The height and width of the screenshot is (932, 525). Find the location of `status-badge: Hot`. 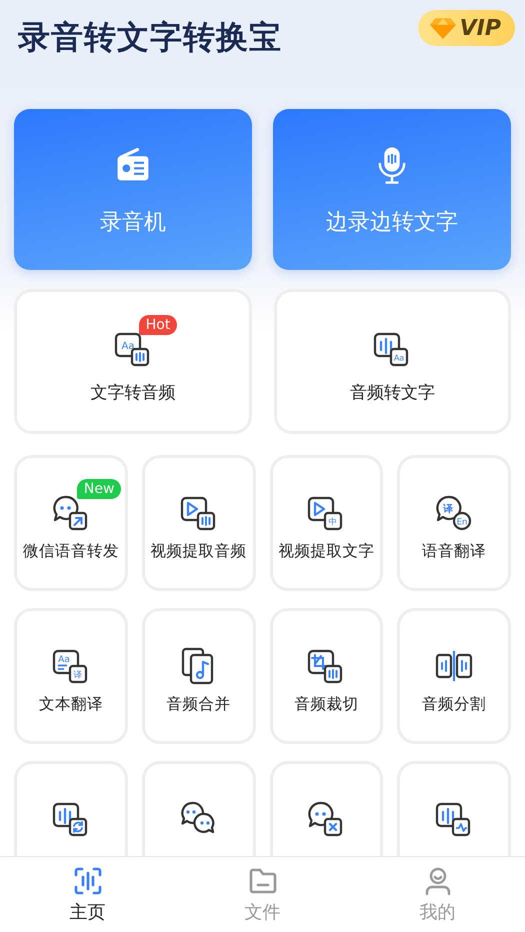

status-badge: Hot is located at coordinates (158, 325).